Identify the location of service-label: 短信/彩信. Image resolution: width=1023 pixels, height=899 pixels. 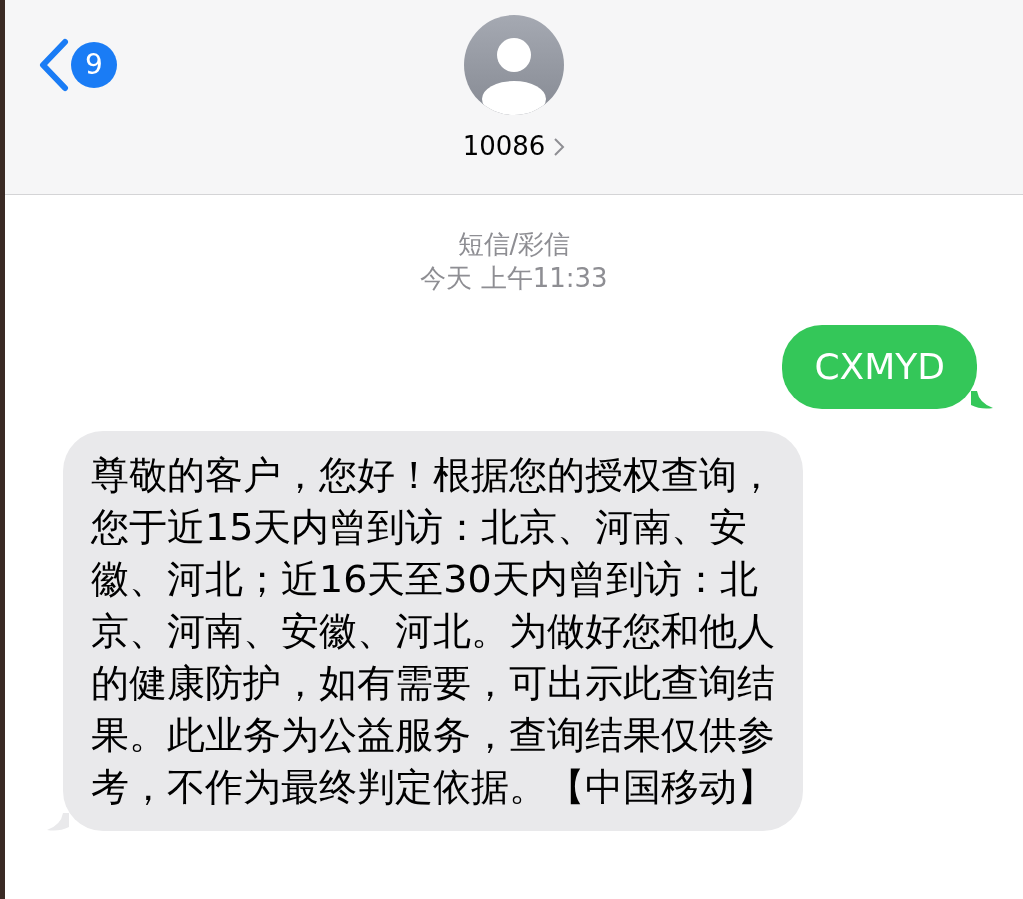
(514, 244).